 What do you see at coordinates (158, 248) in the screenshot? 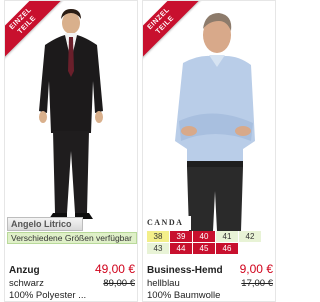
I see `size-option: 43` at bounding box center [158, 248].